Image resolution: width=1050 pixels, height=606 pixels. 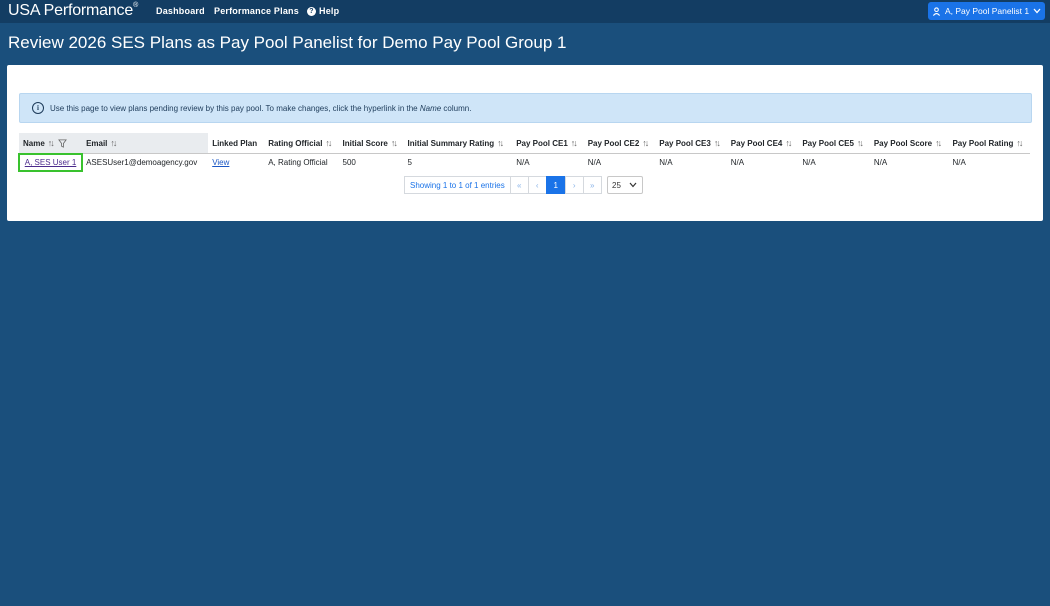 What do you see at coordinates (555, 185) in the screenshot?
I see `page-1-button: 1` at bounding box center [555, 185].